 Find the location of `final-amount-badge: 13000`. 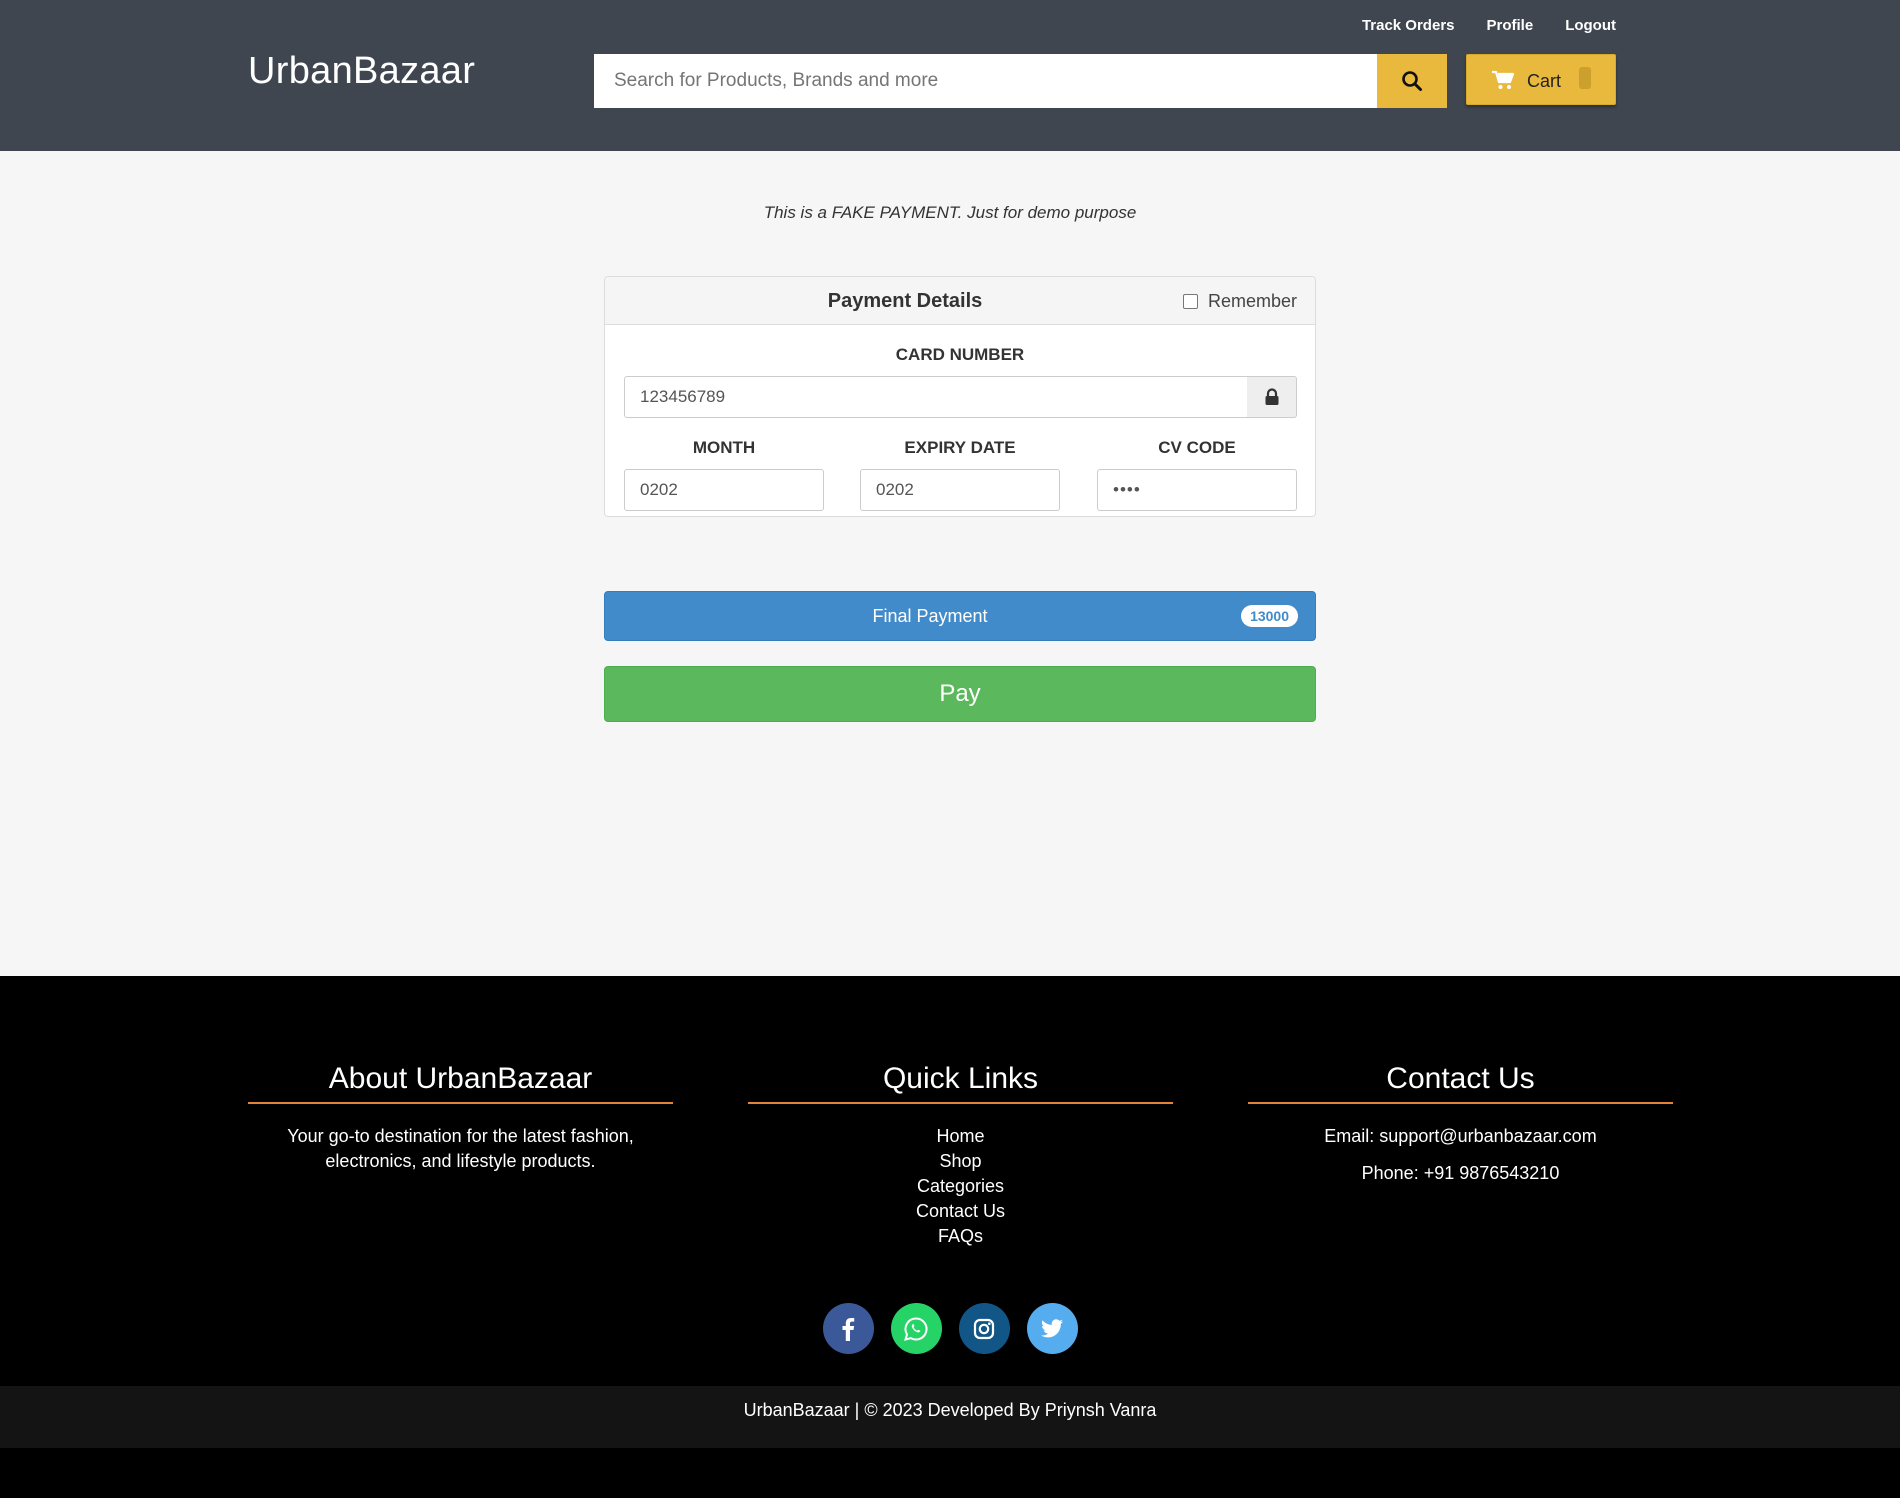

final-amount-badge: 13000 is located at coordinates (1269, 616).